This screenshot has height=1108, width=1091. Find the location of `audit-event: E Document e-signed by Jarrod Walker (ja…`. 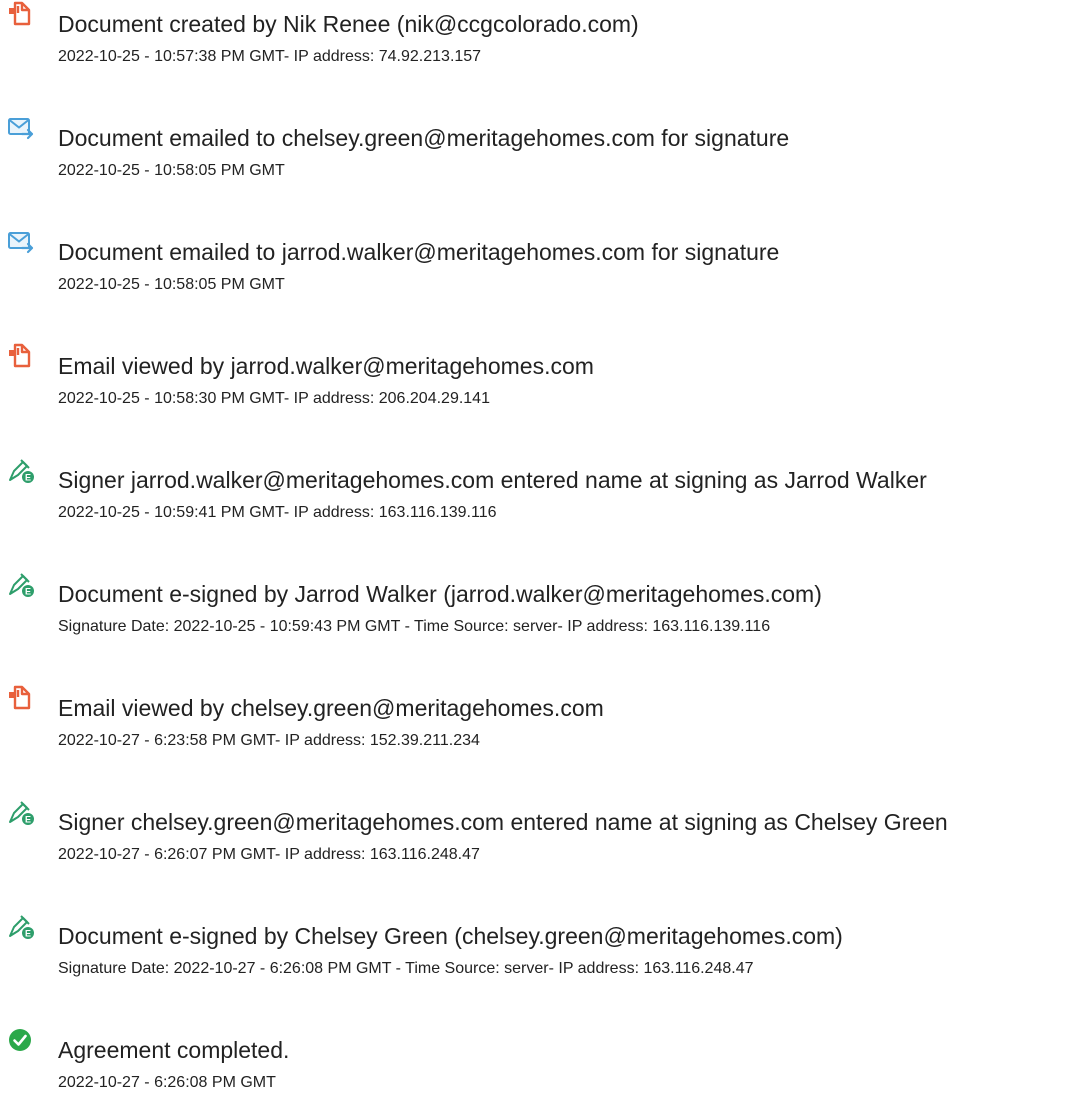

audit-event: E Document e-signed by Jarrod Walker (ja… is located at coordinates (545, 610).